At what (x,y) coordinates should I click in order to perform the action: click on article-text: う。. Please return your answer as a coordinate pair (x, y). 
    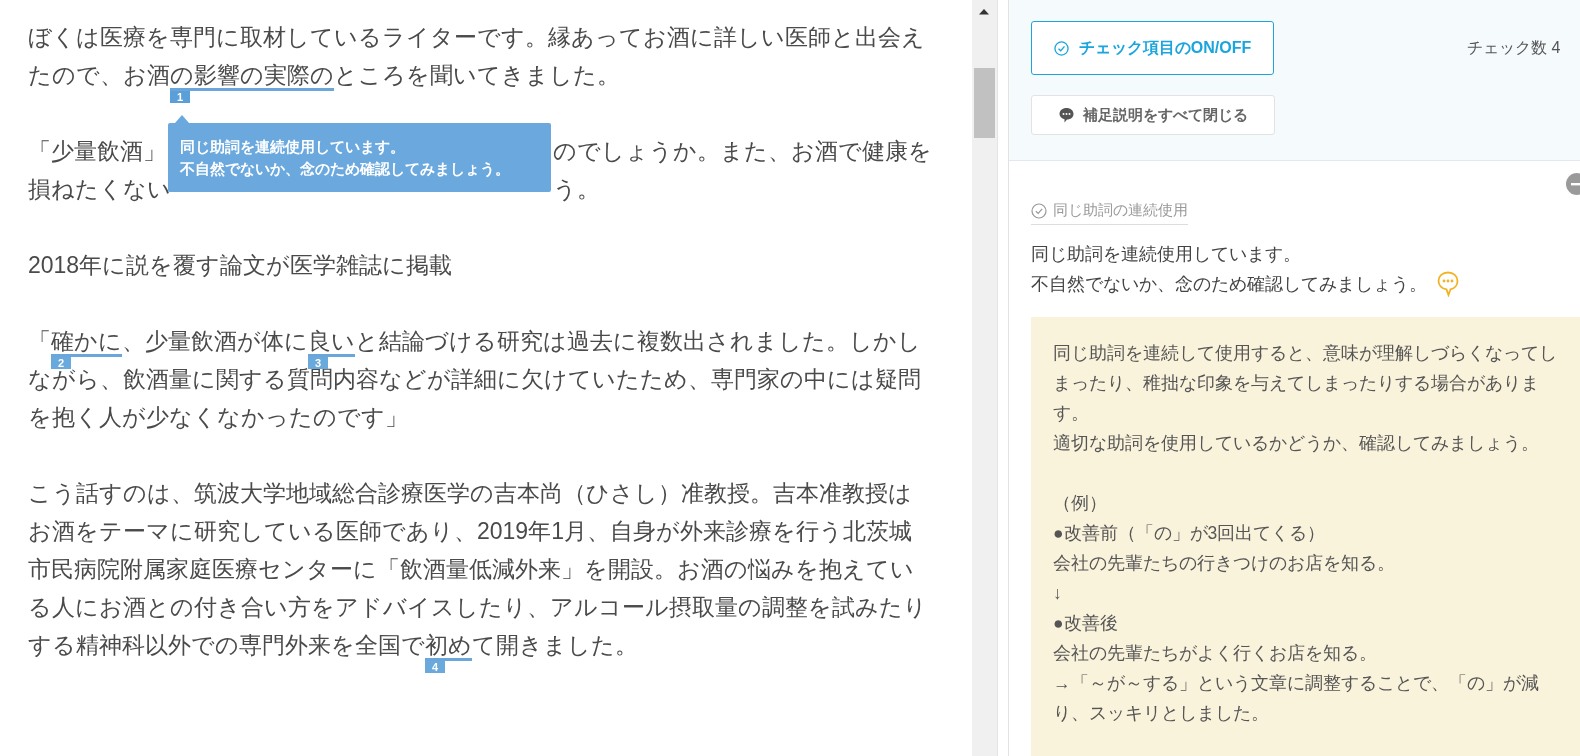
    Looking at the image, I should click on (576, 189).